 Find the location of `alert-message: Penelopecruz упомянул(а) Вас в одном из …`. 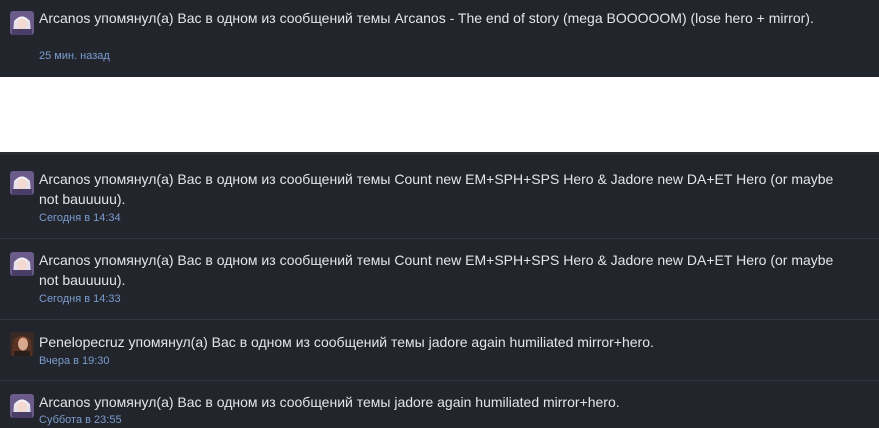

alert-message: Penelopecruz упомянул(а) Вас в одном из … is located at coordinates (439, 342).